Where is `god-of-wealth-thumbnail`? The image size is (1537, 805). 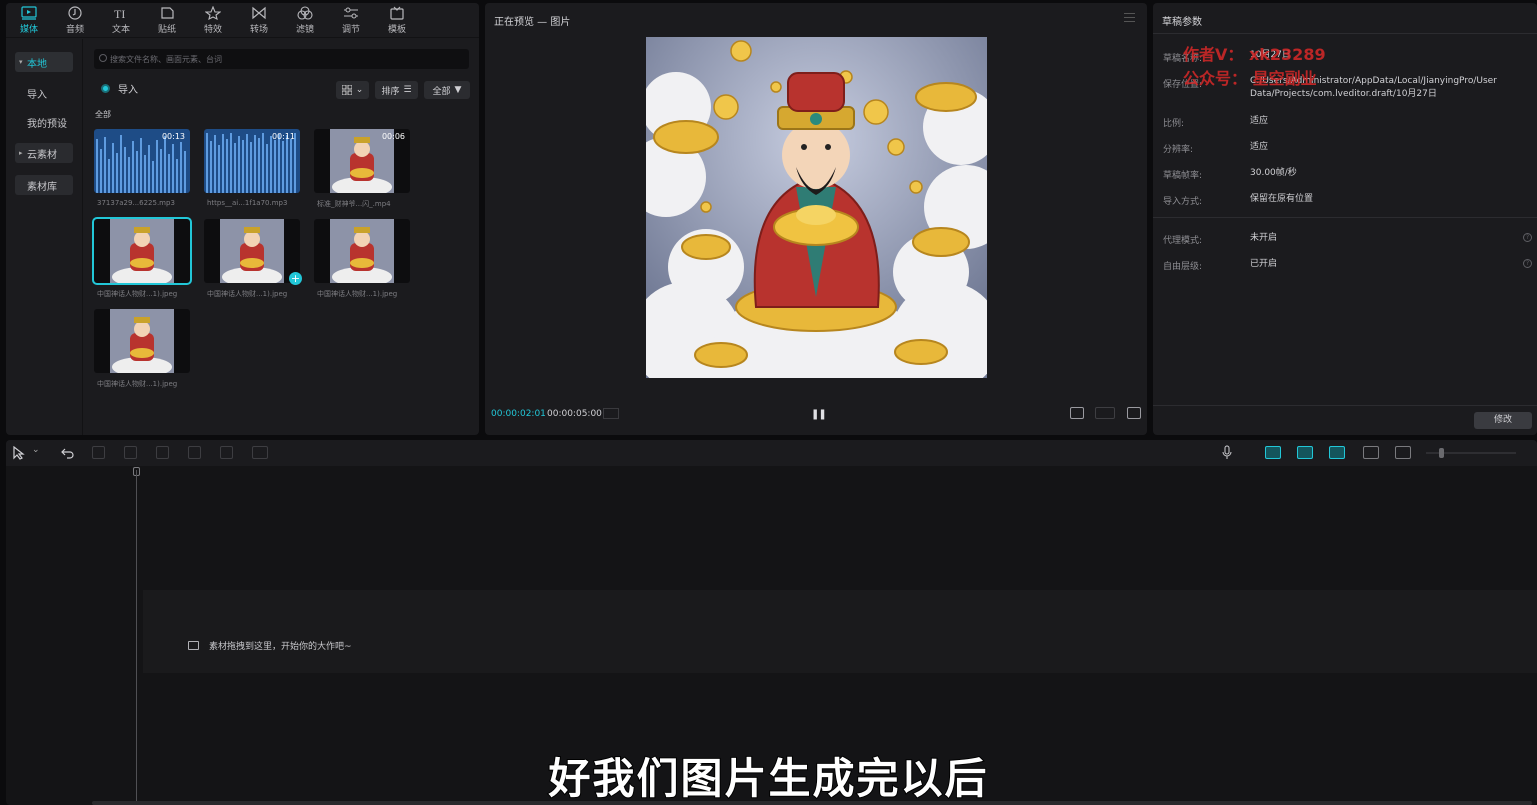 god-of-wealth-thumbnail is located at coordinates (362, 251).